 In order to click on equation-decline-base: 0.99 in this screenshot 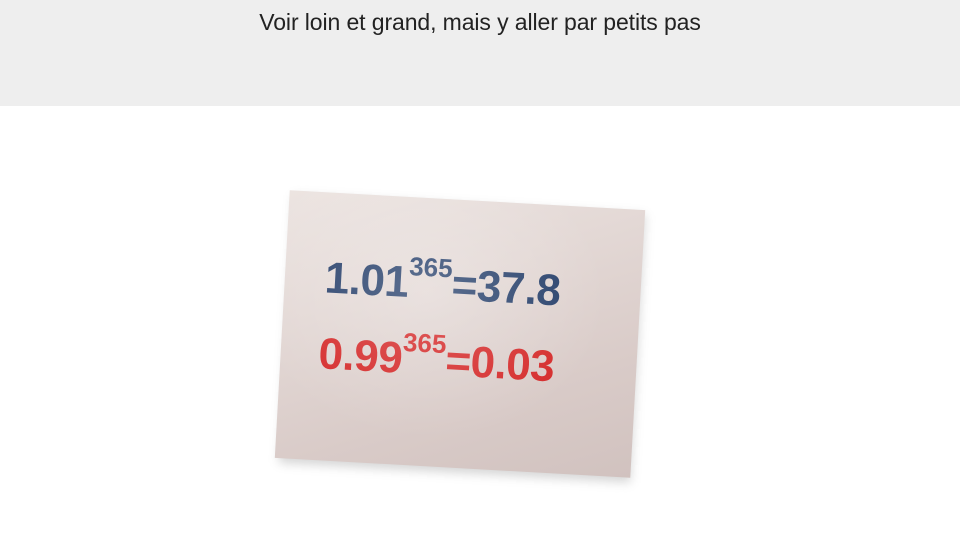, I will do `click(360, 356)`.